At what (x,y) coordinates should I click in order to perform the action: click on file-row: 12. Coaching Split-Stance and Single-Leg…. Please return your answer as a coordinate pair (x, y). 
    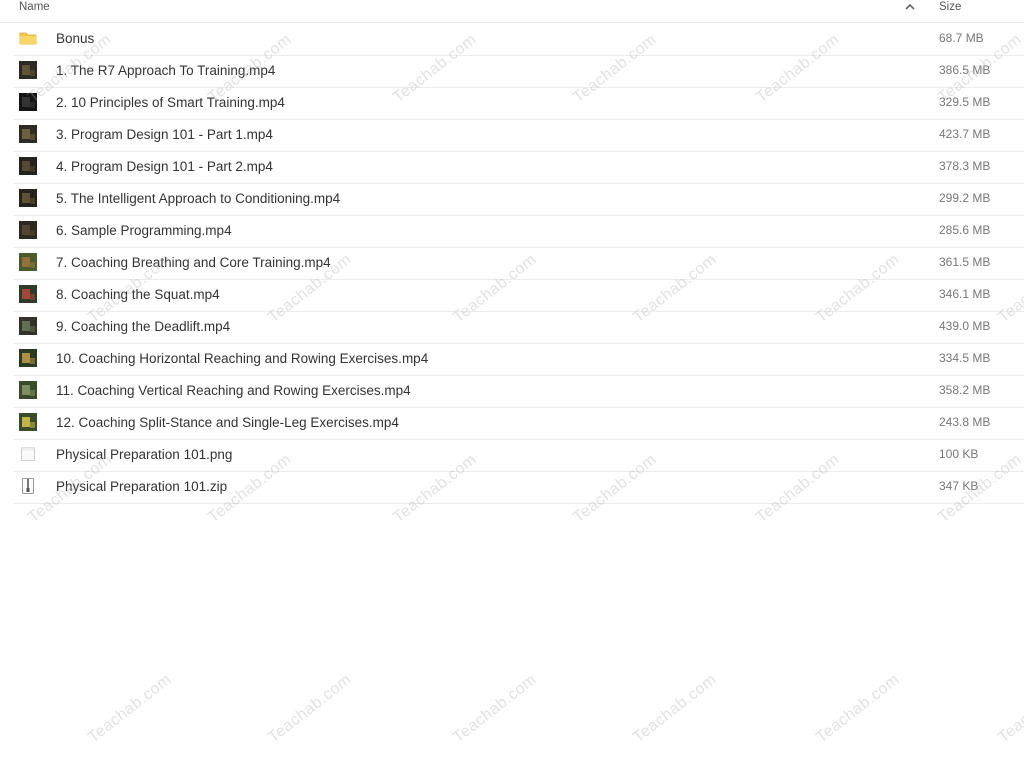
    Looking at the image, I should click on (519, 423).